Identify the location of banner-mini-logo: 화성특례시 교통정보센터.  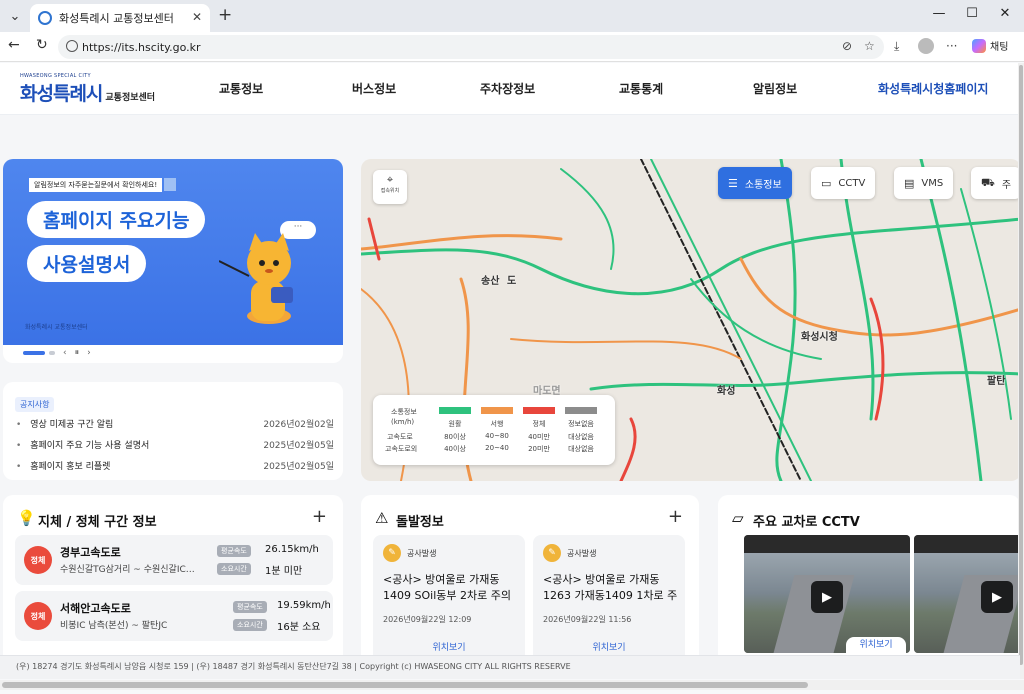
(56, 327).